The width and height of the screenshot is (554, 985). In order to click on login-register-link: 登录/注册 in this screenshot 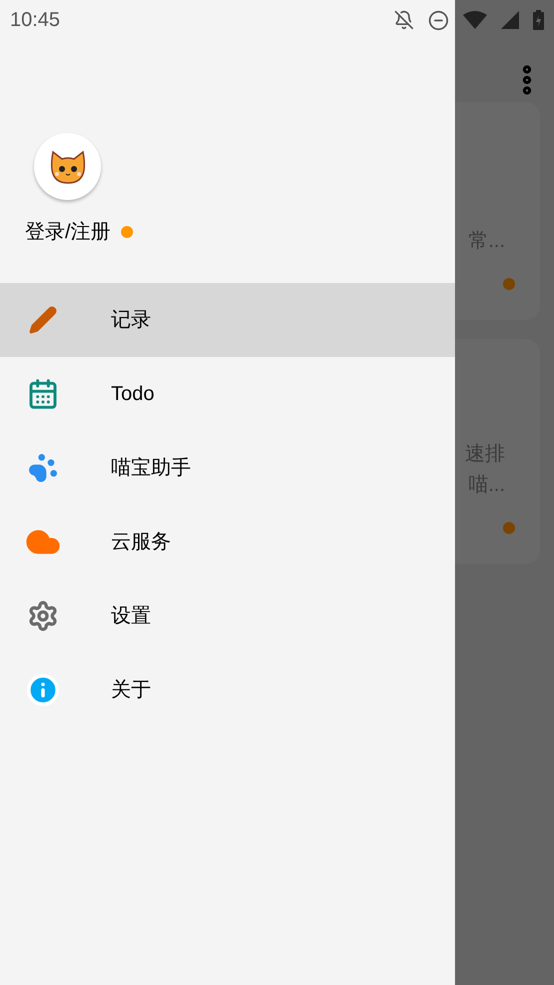, I will do `click(68, 232)`.